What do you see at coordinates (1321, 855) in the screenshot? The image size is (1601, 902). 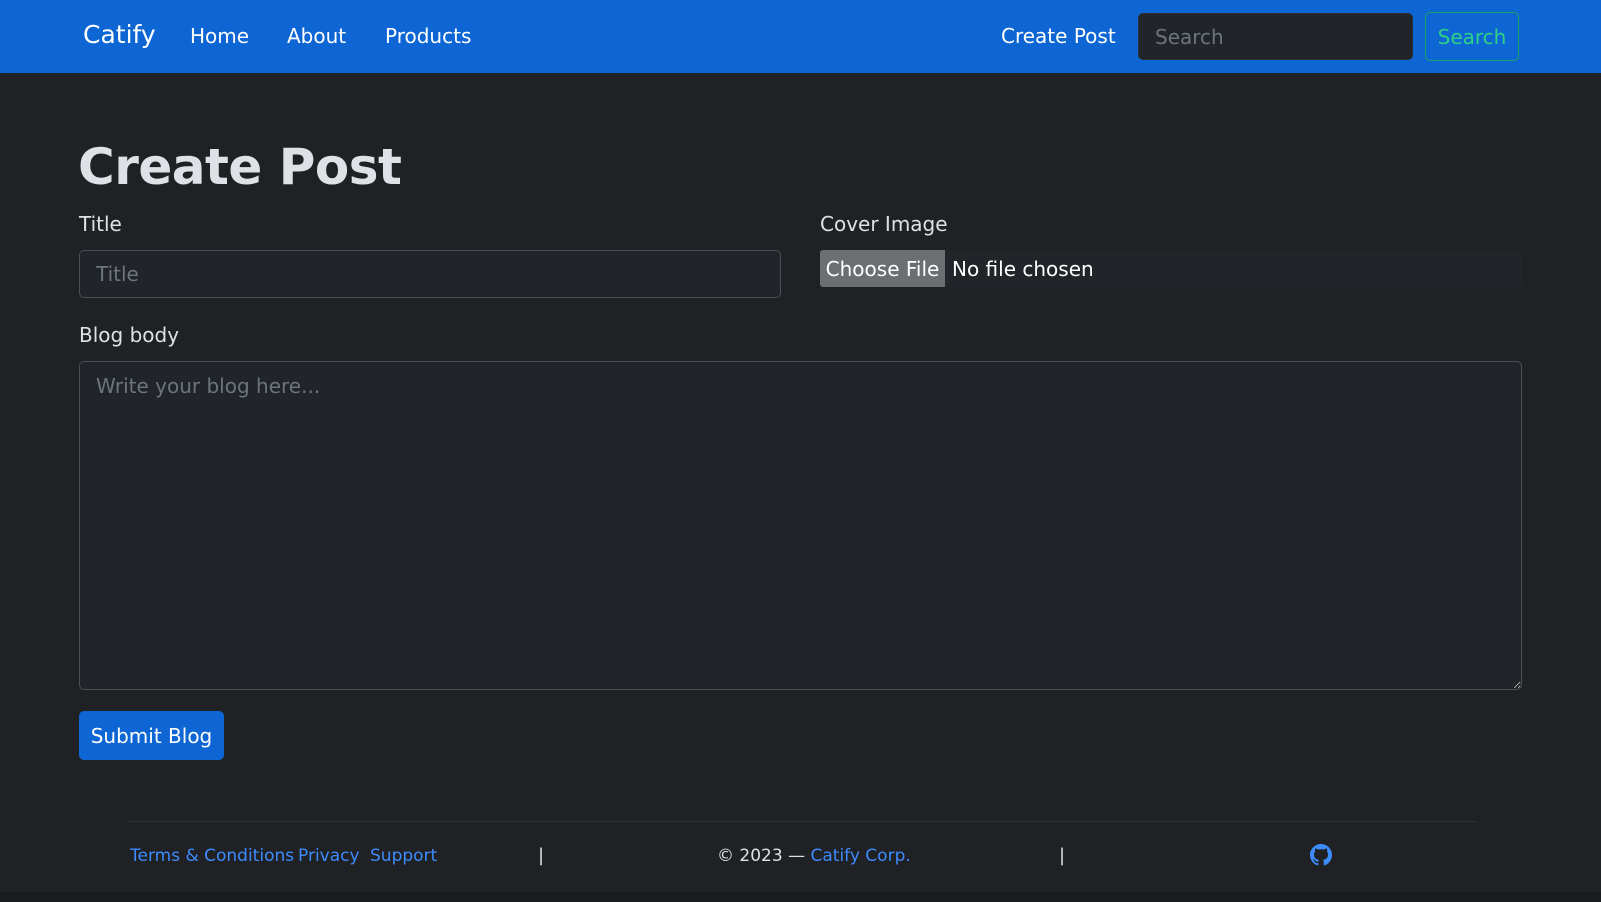 I see `github-icon` at bounding box center [1321, 855].